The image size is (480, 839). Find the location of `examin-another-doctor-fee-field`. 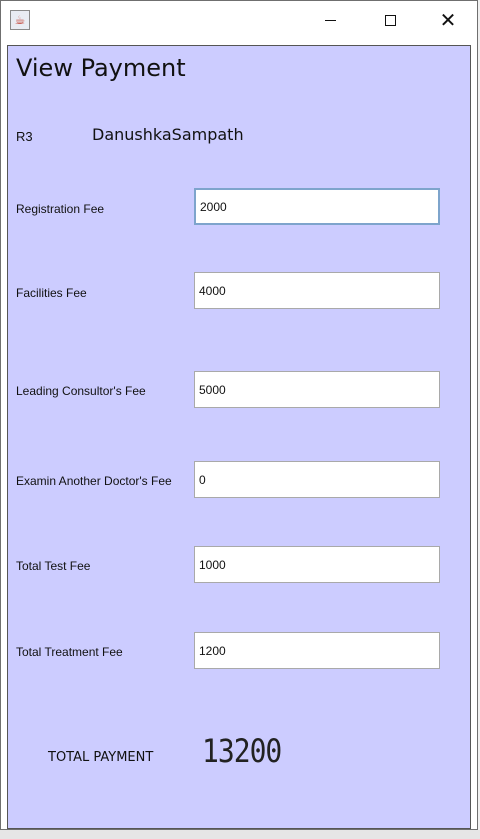

examin-another-doctor-fee-field is located at coordinates (317, 479).